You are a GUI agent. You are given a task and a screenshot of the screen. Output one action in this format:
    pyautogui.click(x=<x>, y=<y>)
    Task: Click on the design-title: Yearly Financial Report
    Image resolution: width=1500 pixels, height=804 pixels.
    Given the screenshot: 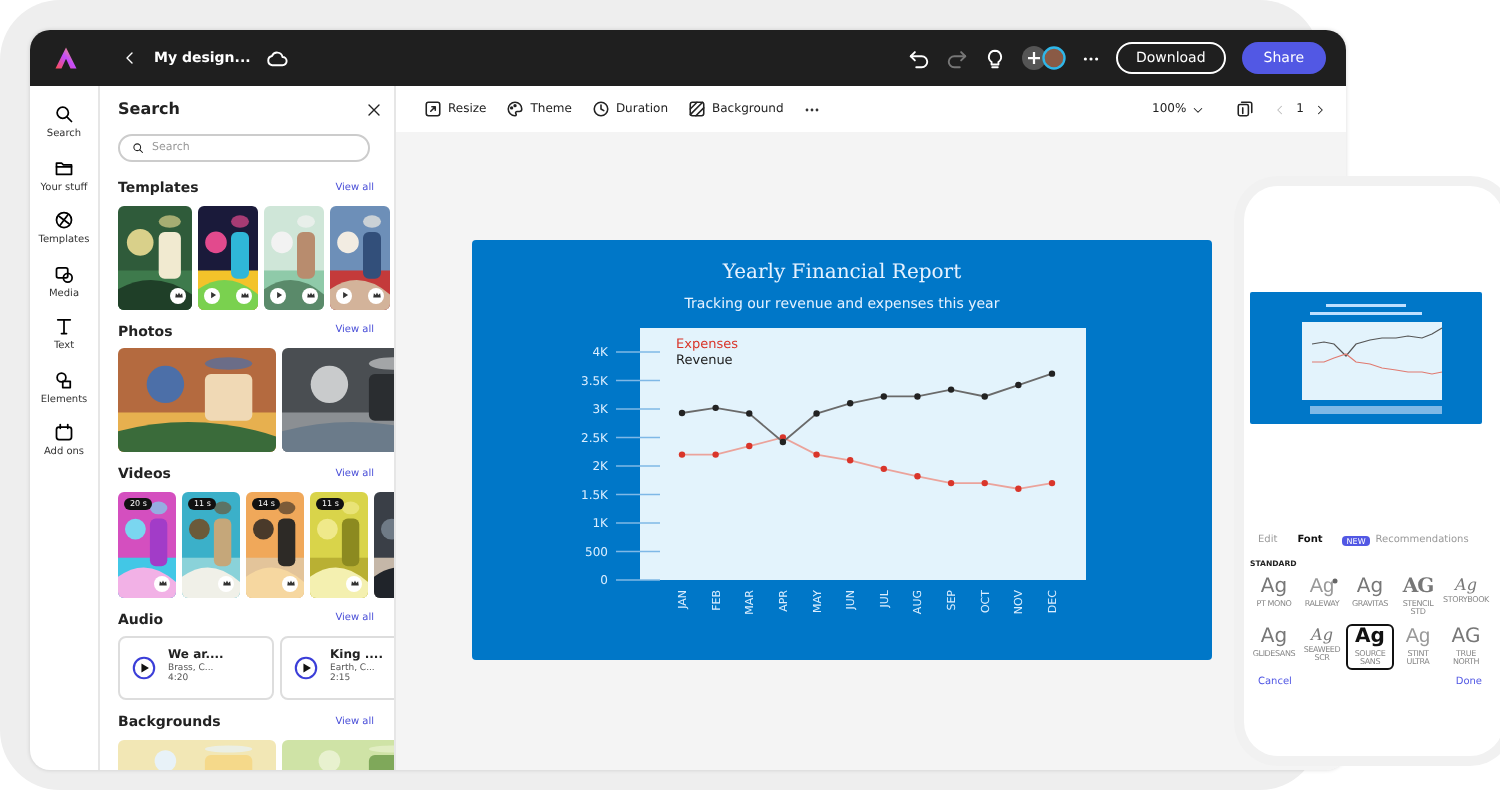 What is the action you would take?
    pyautogui.click(x=842, y=274)
    